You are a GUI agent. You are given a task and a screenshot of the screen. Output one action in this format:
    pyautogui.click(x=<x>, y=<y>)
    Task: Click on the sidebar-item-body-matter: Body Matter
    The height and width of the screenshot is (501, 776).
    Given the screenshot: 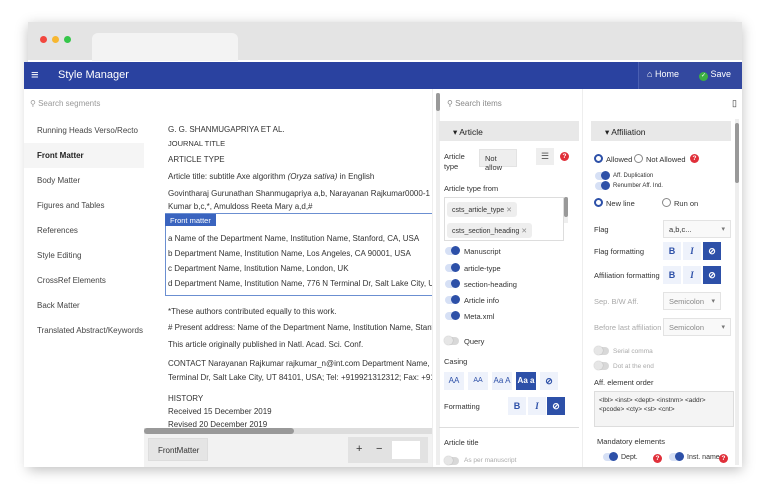 What is the action you would take?
    pyautogui.click(x=84, y=180)
    